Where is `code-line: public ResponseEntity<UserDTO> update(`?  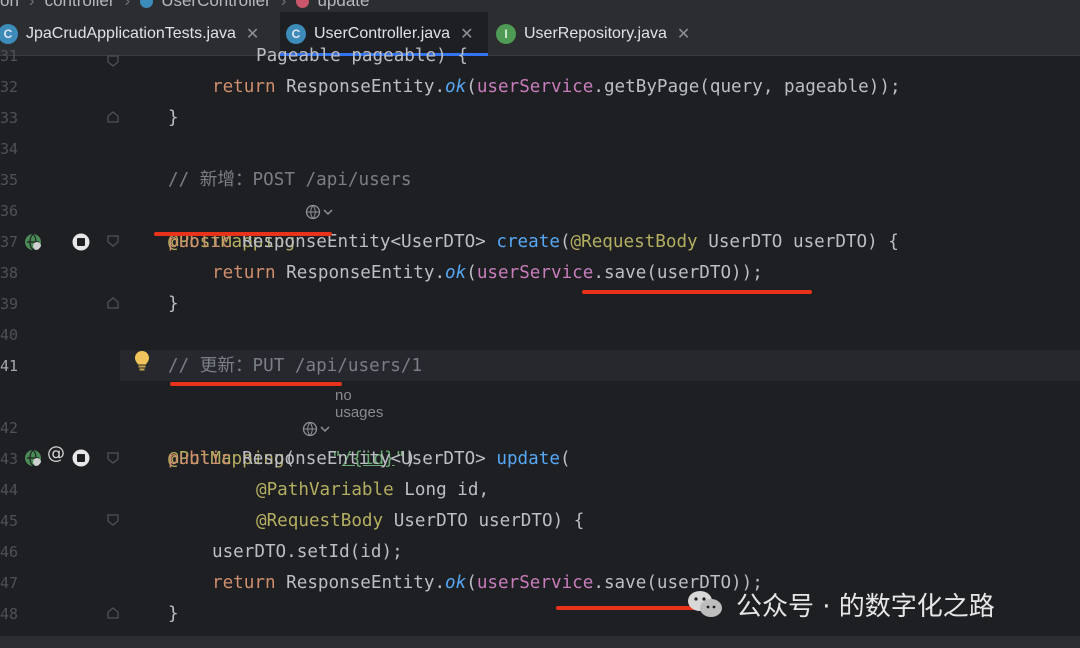
code-line: public ResponseEntity<UserDTO> update( is located at coordinates (369, 459).